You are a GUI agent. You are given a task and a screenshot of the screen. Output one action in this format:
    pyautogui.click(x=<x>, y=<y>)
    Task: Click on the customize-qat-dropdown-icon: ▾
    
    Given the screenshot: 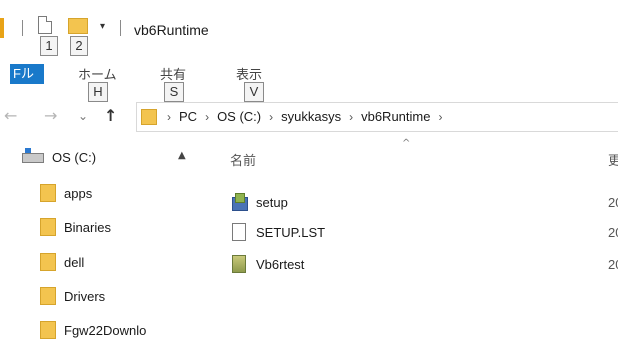 What is the action you would take?
    pyautogui.click(x=102, y=27)
    